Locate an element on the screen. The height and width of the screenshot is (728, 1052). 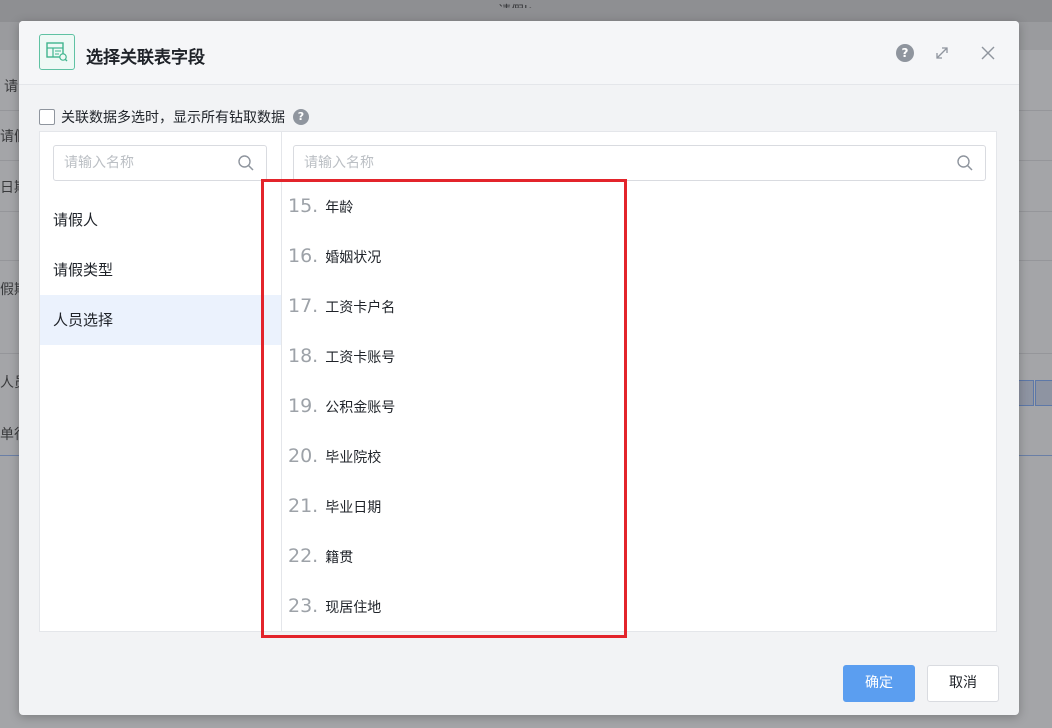
show-all-drill-data-label: 关联数据多选时，显示所有钻取数据 is located at coordinates (173, 117).